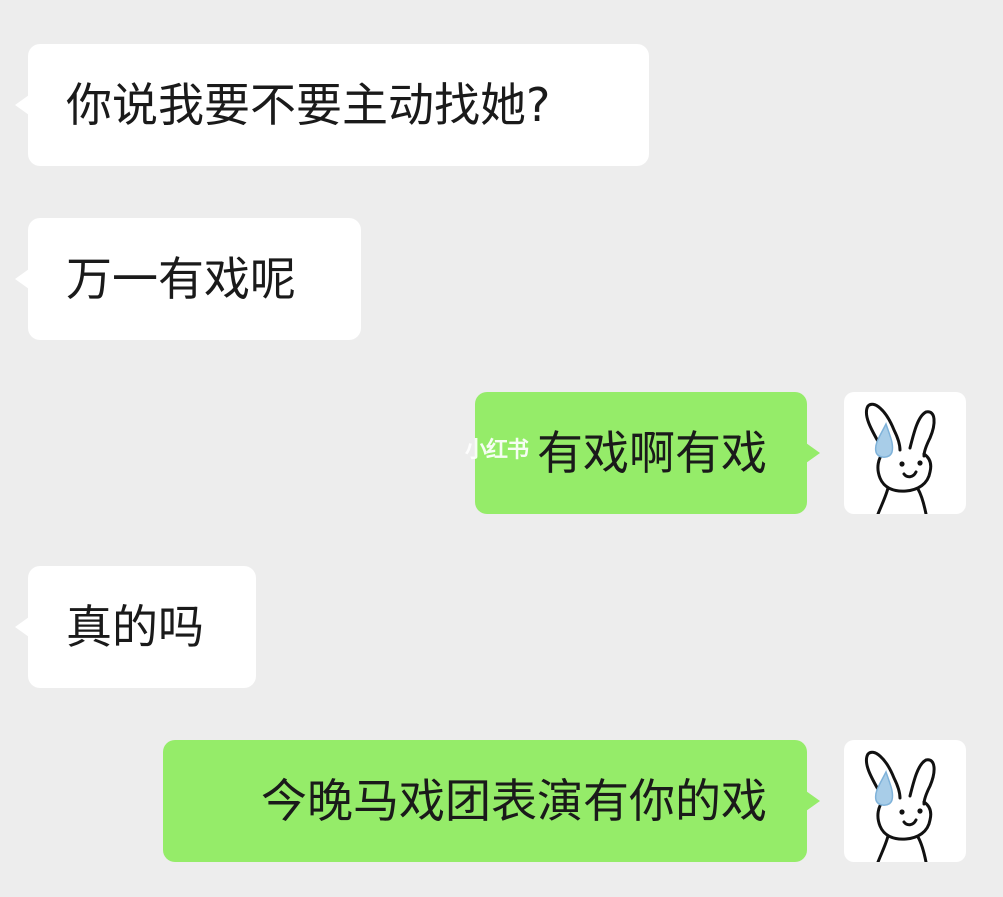 The height and width of the screenshot is (897, 1003). What do you see at coordinates (652, 453) in the screenshot?
I see `message-text: 有戏啊有戏` at bounding box center [652, 453].